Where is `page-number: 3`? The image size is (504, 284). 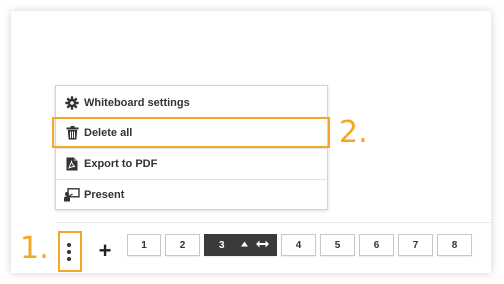
page-number: 3 is located at coordinates (222, 245).